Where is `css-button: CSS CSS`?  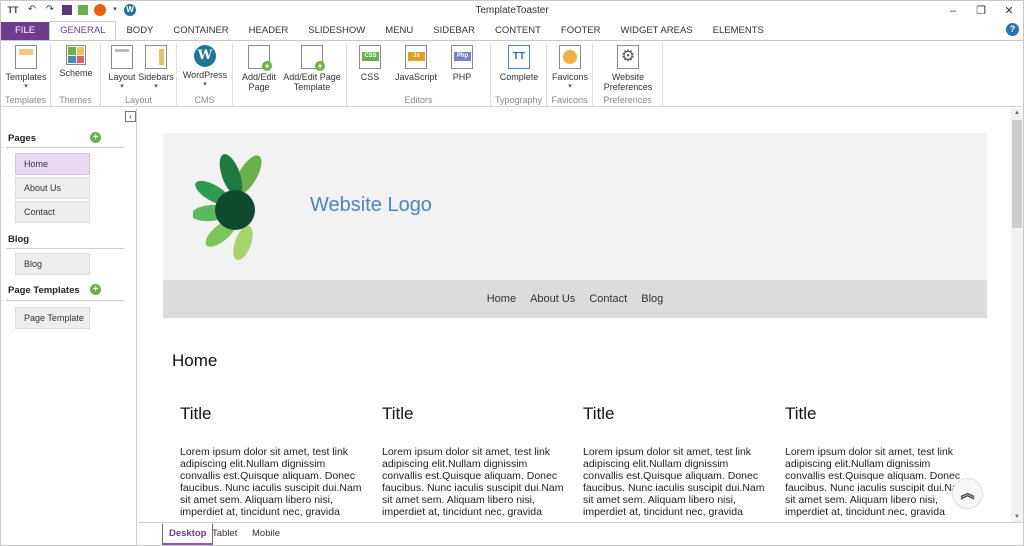
css-button: CSS CSS is located at coordinates (370, 63).